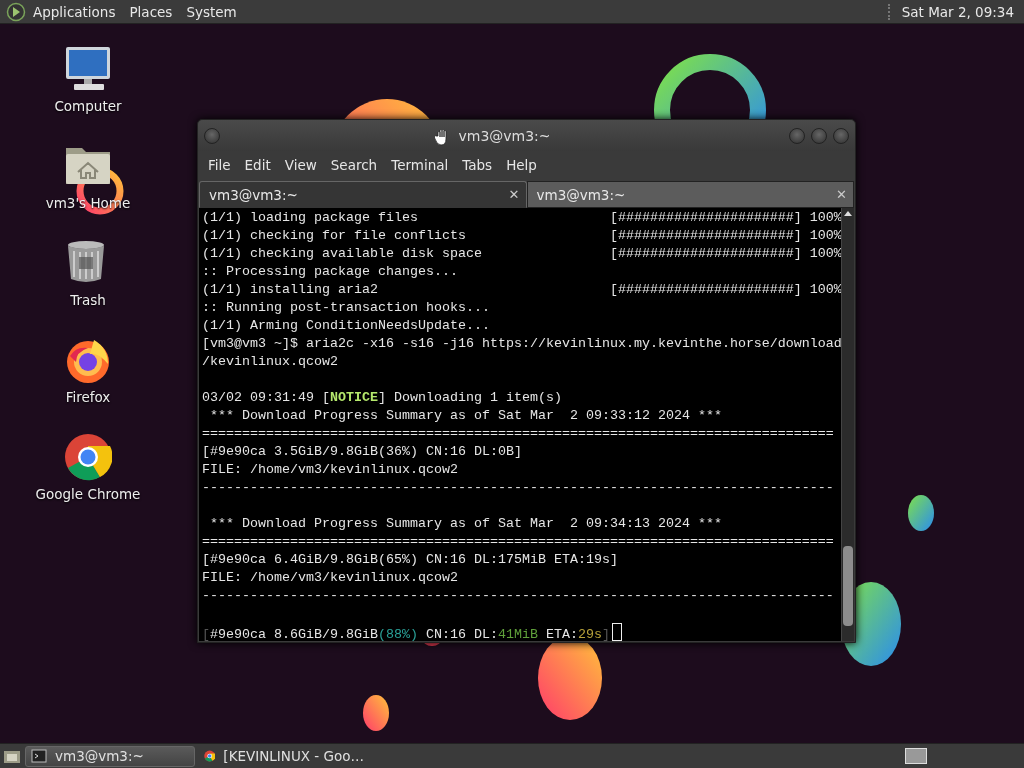 This screenshot has height=768, width=1024. Describe the element at coordinates (257, 165) in the screenshot. I see `menu-item: Edit` at that location.